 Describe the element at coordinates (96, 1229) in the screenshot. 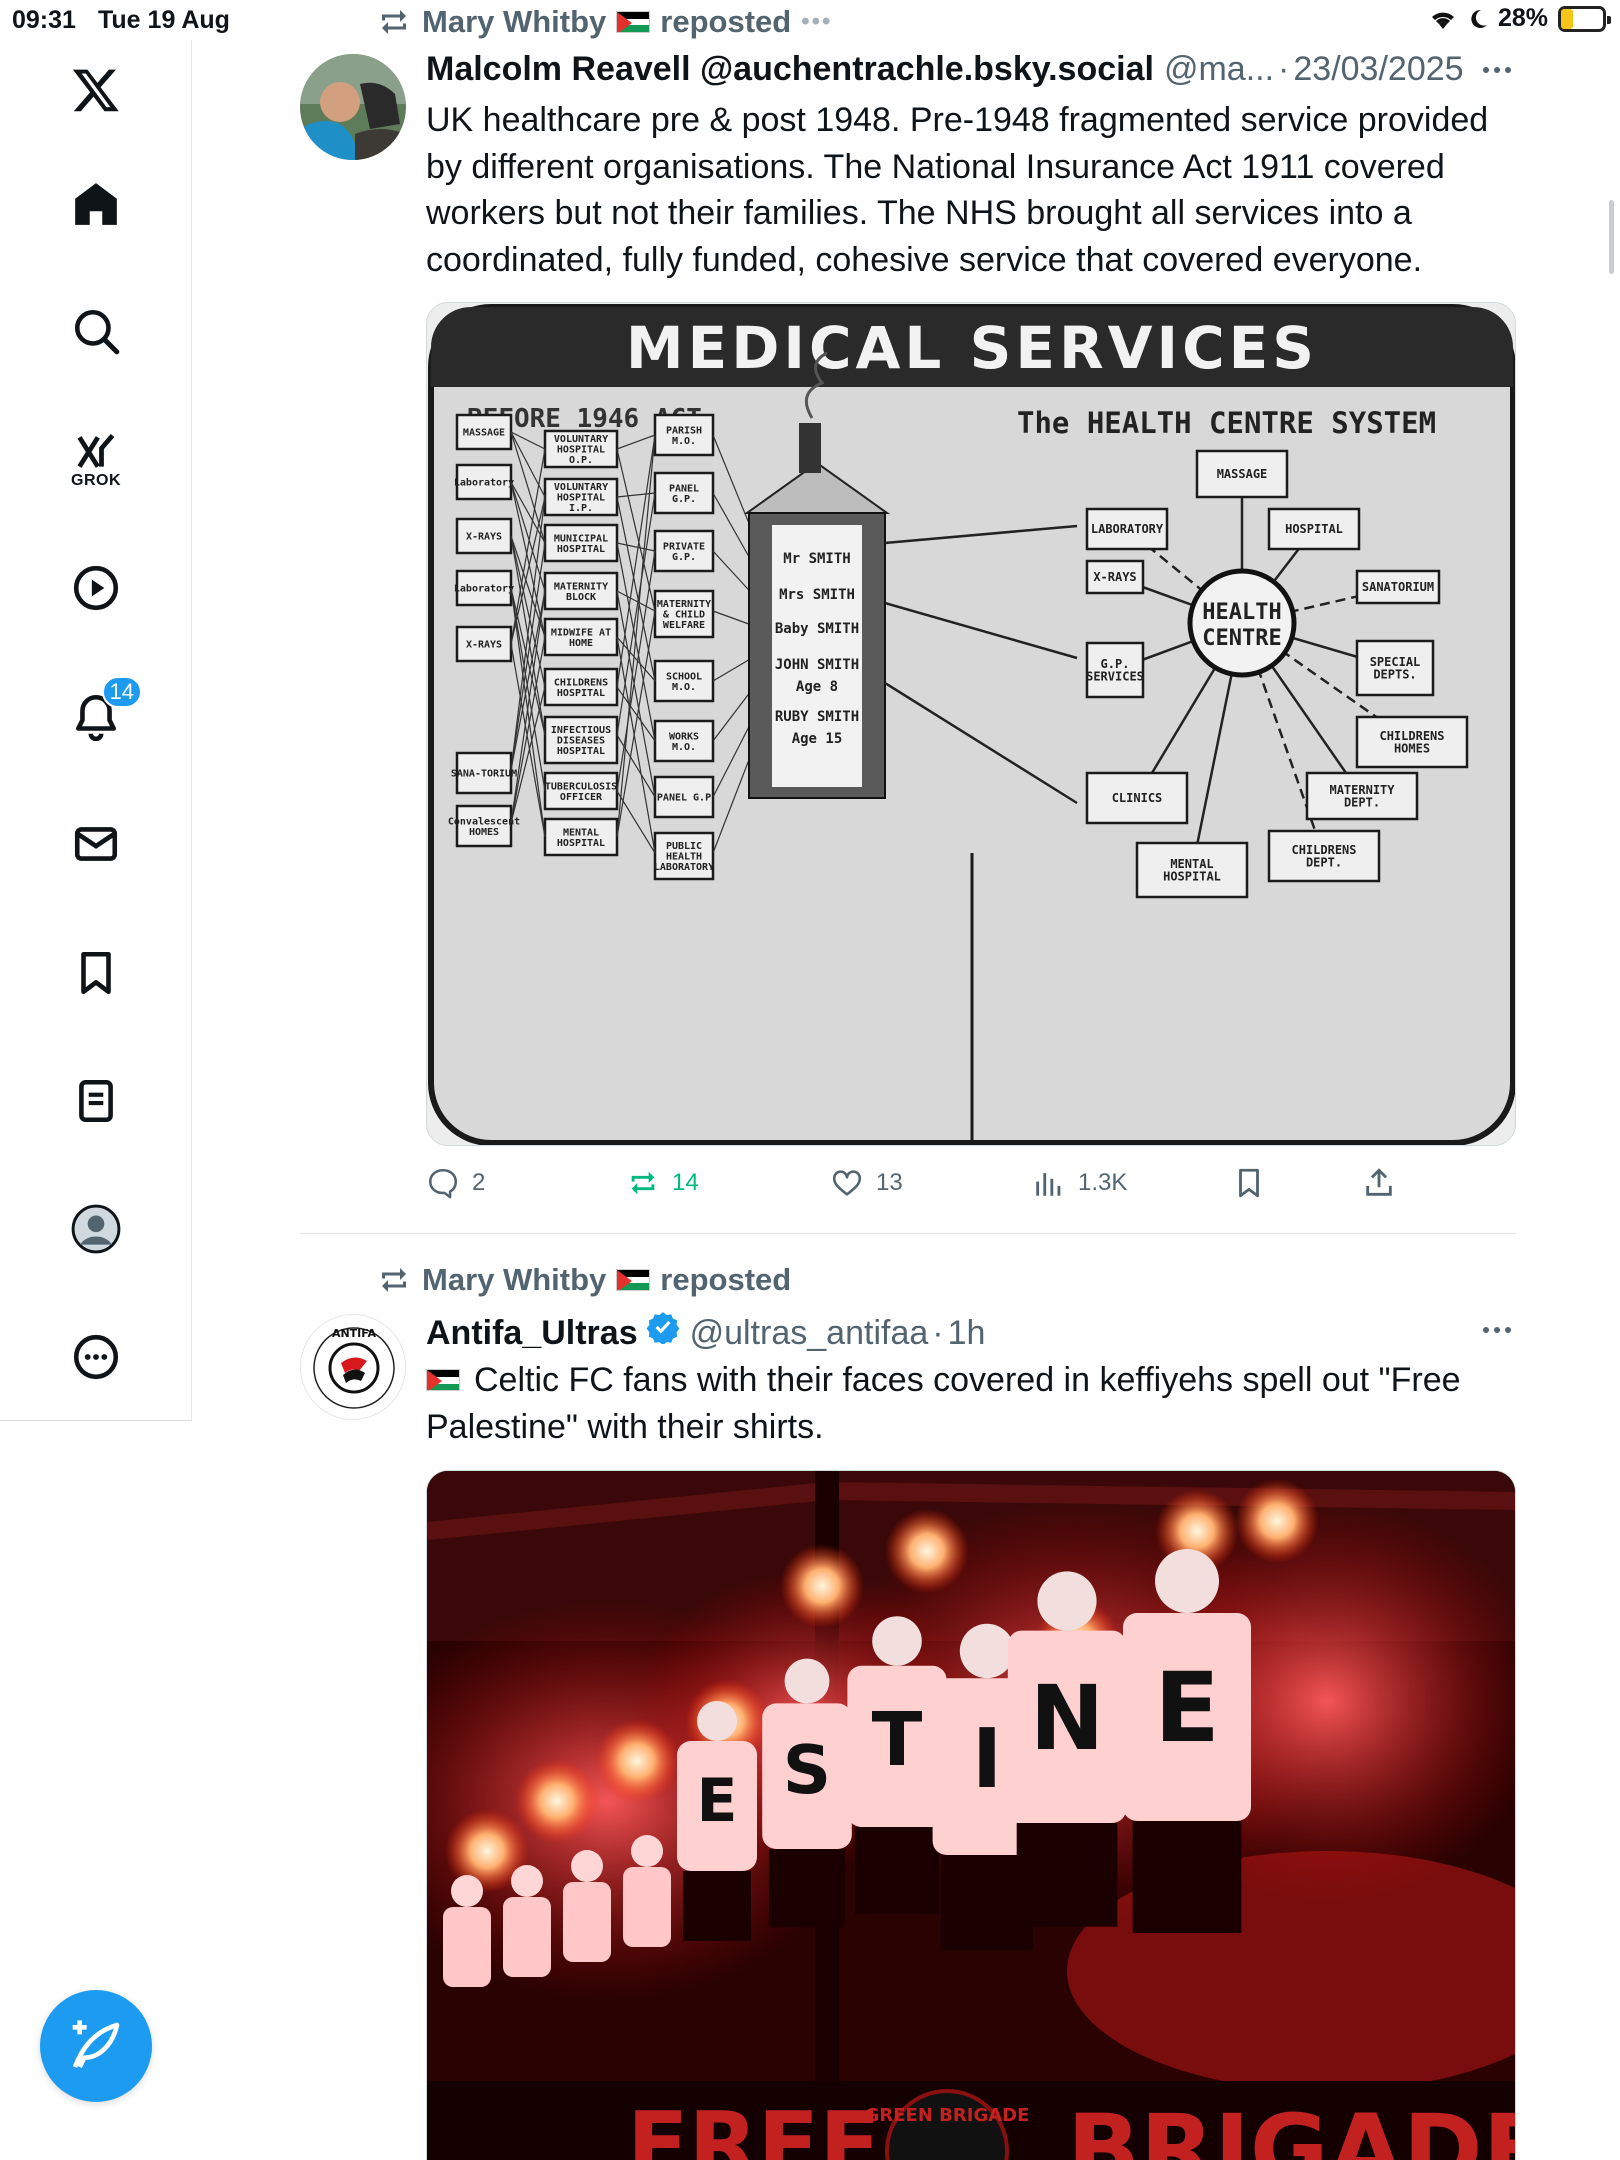

I see `sidebar-item-profile` at that location.